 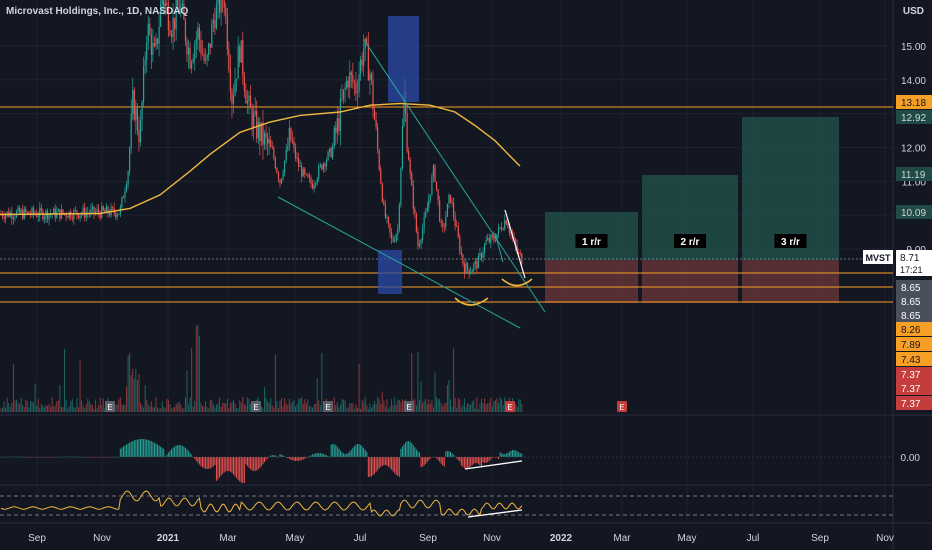 What do you see at coordinates (911, 389) in the screenshot?
I see `price-tag-label: 7.37` at bounding box center [911, 389].